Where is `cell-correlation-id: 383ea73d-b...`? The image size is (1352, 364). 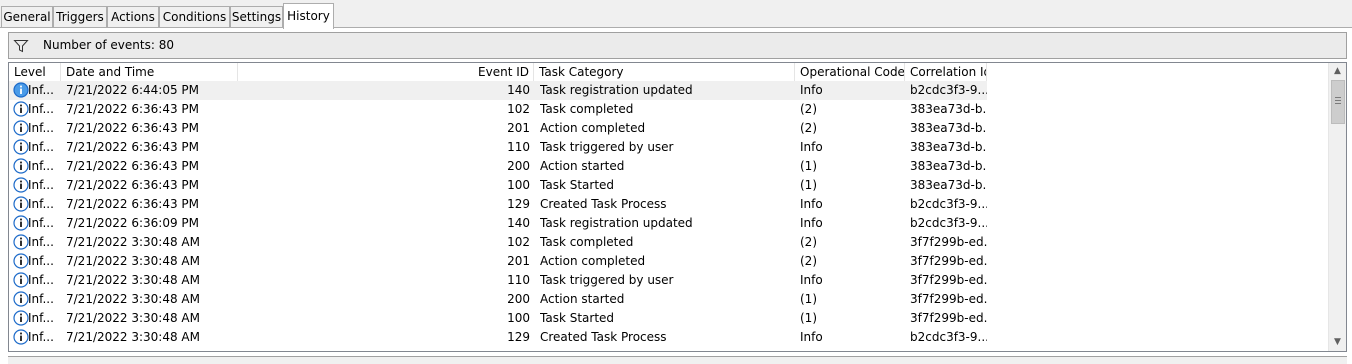 cell-correlation-id: 383ea73d-b... is located at coordinates (948, 128).